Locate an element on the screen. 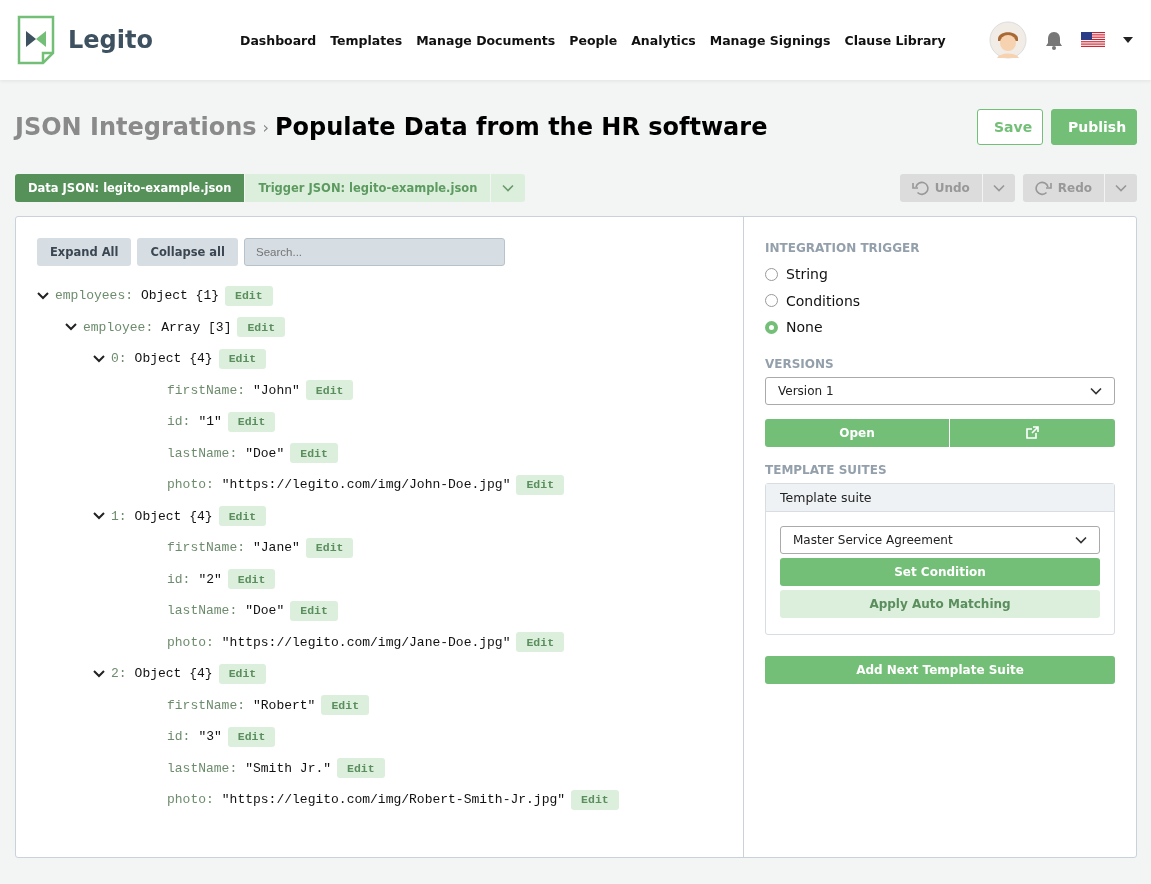 Image resolution: width=1151 pixels, height=884 pixels. json-key: employees: is located at coordinates (94, 296).